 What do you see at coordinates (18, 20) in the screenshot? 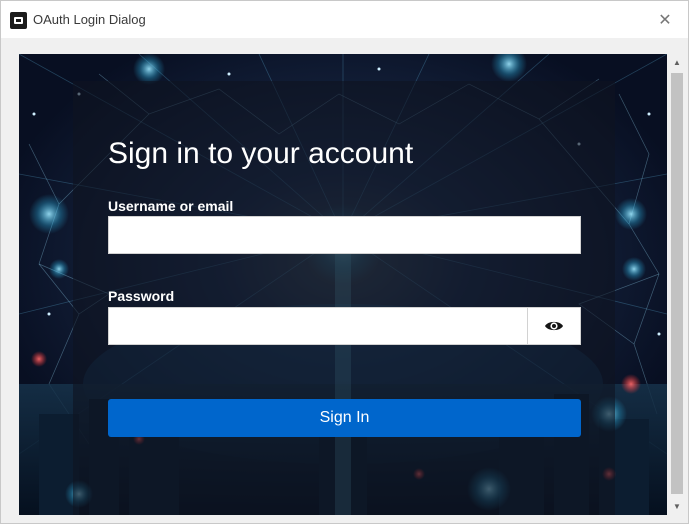
I see `app-icon` at bounding box center [18, 20].